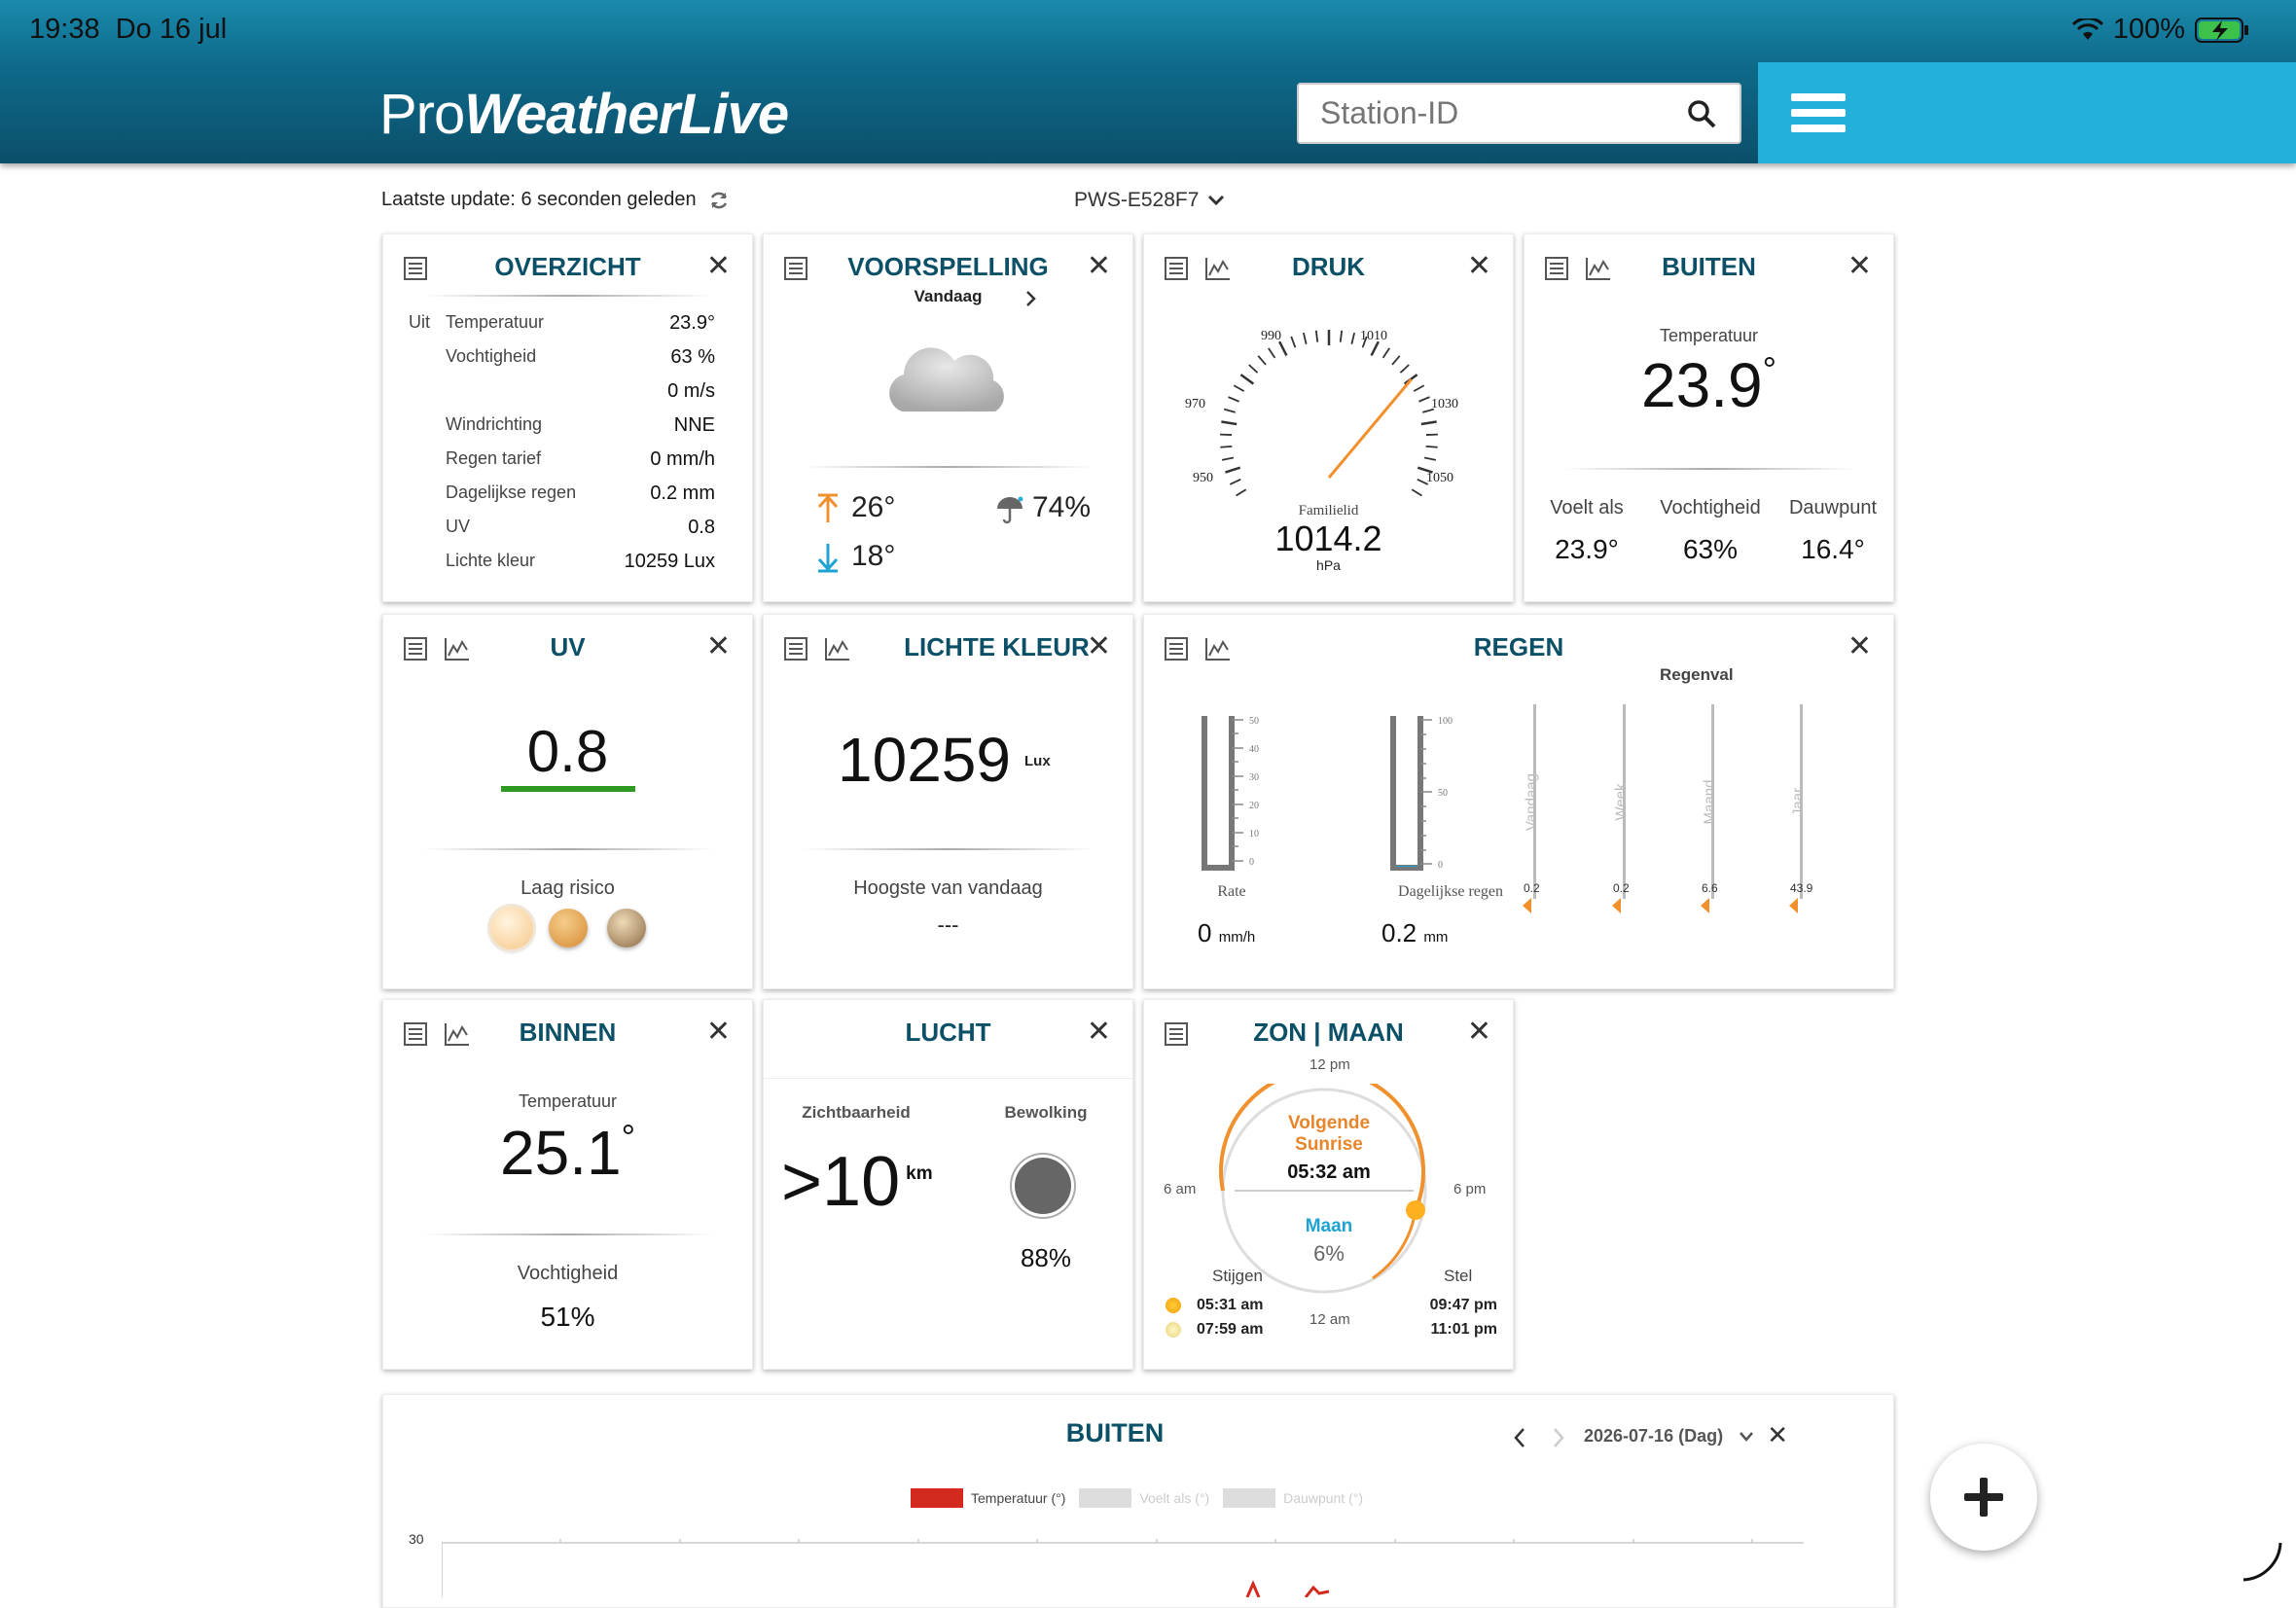 This screenshot has width=2296, height=1608. Describe the element at coordinates (567, 888) in the screenshot. I see `uv-risk: Laag risico` at that location.